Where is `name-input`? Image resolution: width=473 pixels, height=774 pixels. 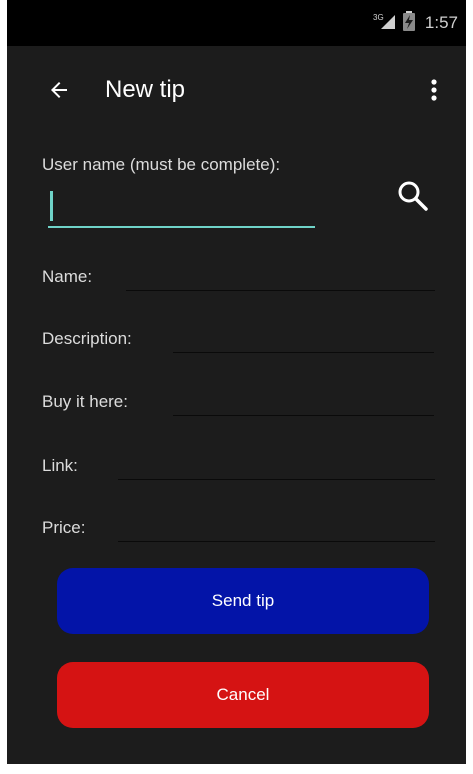 name-input is located at coordinates (280, 275).